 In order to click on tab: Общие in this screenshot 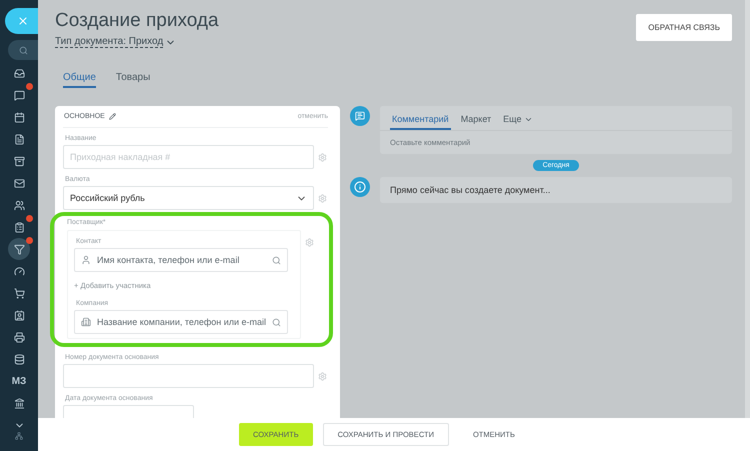, I will do `click(79, 80)`.